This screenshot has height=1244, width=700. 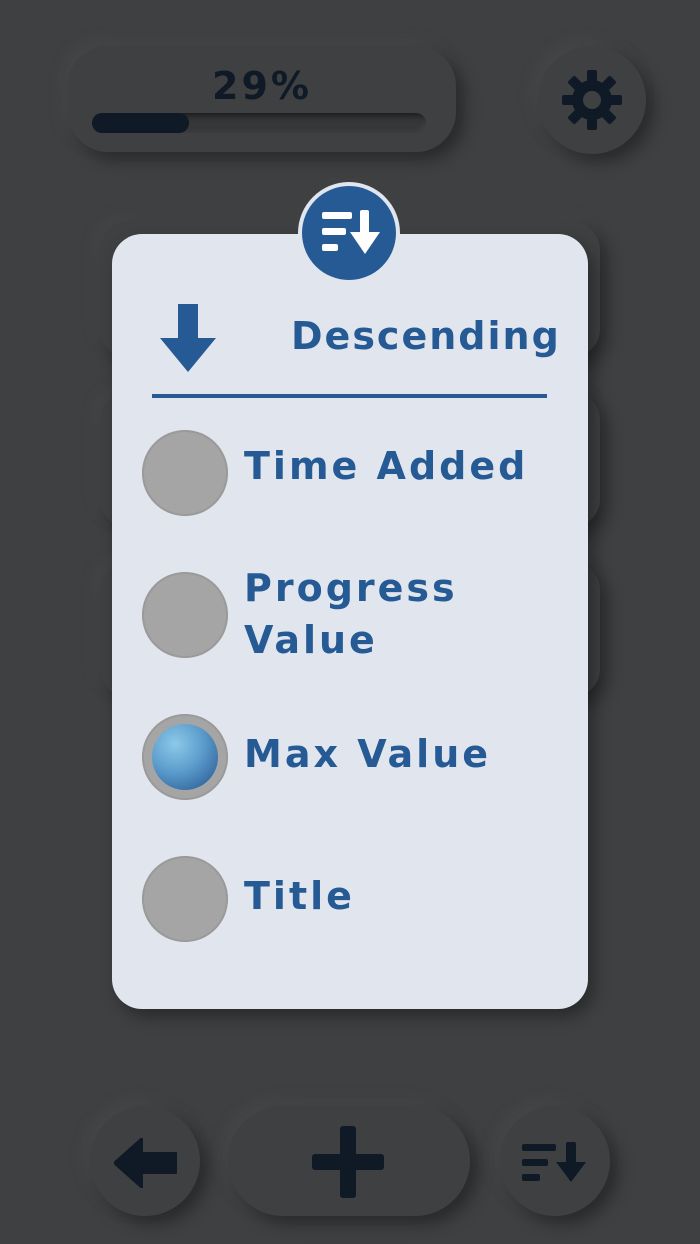 I want to click on overall-progress-percent: 29%, so click(x=262, y=86).